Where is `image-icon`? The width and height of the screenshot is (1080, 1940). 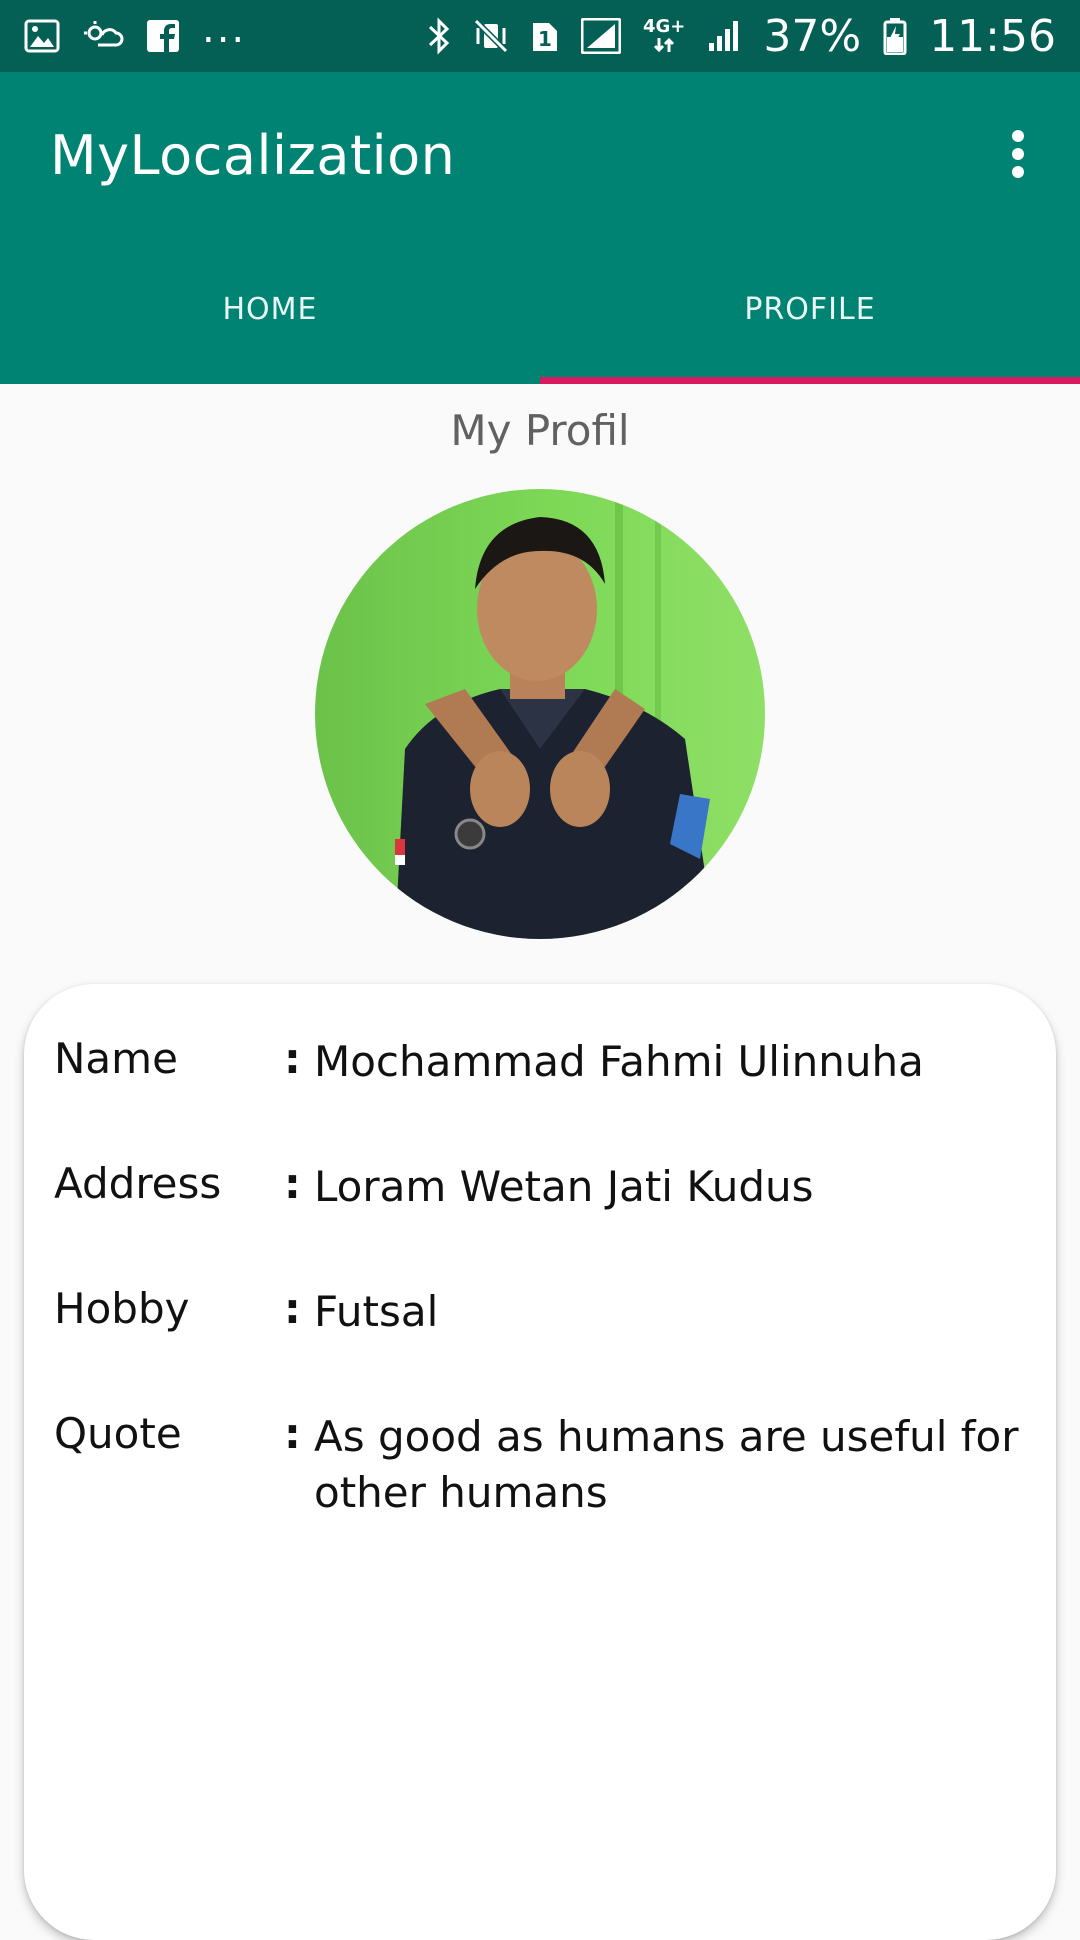 image-icon is located at coordinates (42, 36).